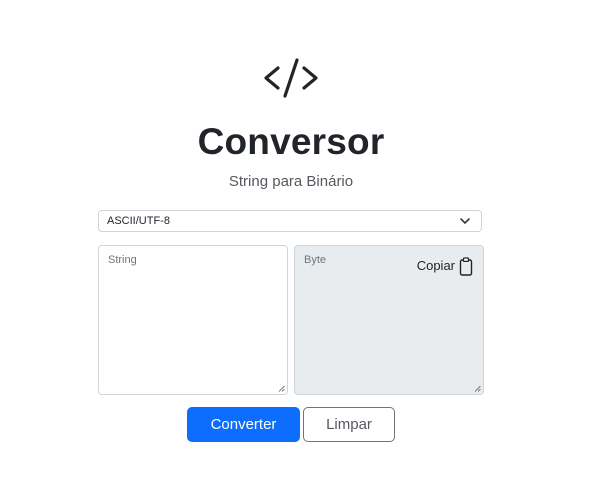  What do you see at coordinates (291, 141) in the screenshot?
I see `page-title: Conversor` at bounding box center [291, 141].